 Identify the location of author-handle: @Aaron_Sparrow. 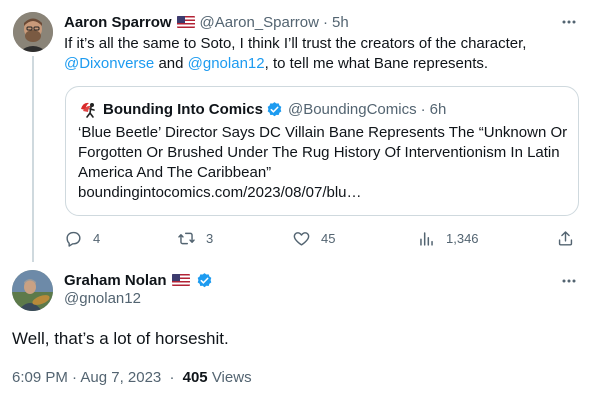
(259, 22).